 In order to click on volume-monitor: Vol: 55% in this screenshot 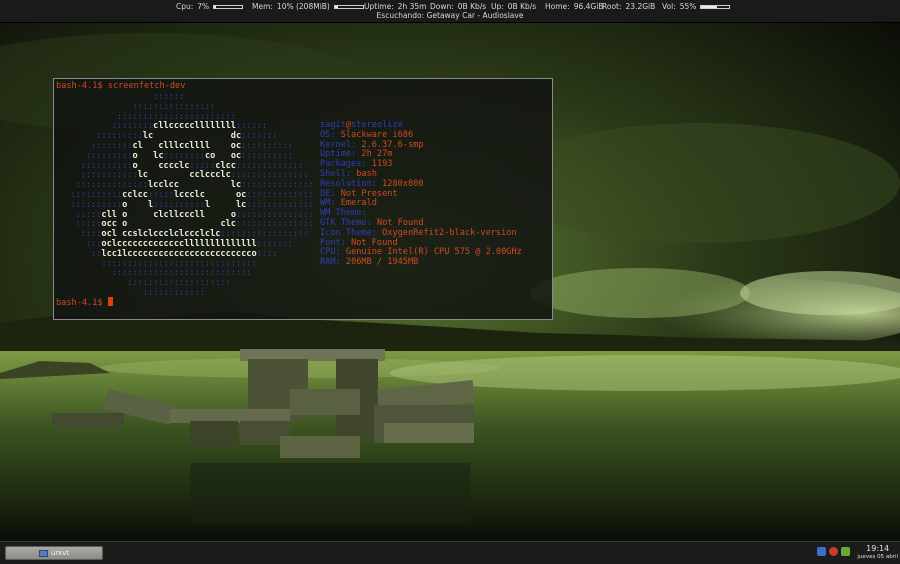, I will do `click(696, 6)`.